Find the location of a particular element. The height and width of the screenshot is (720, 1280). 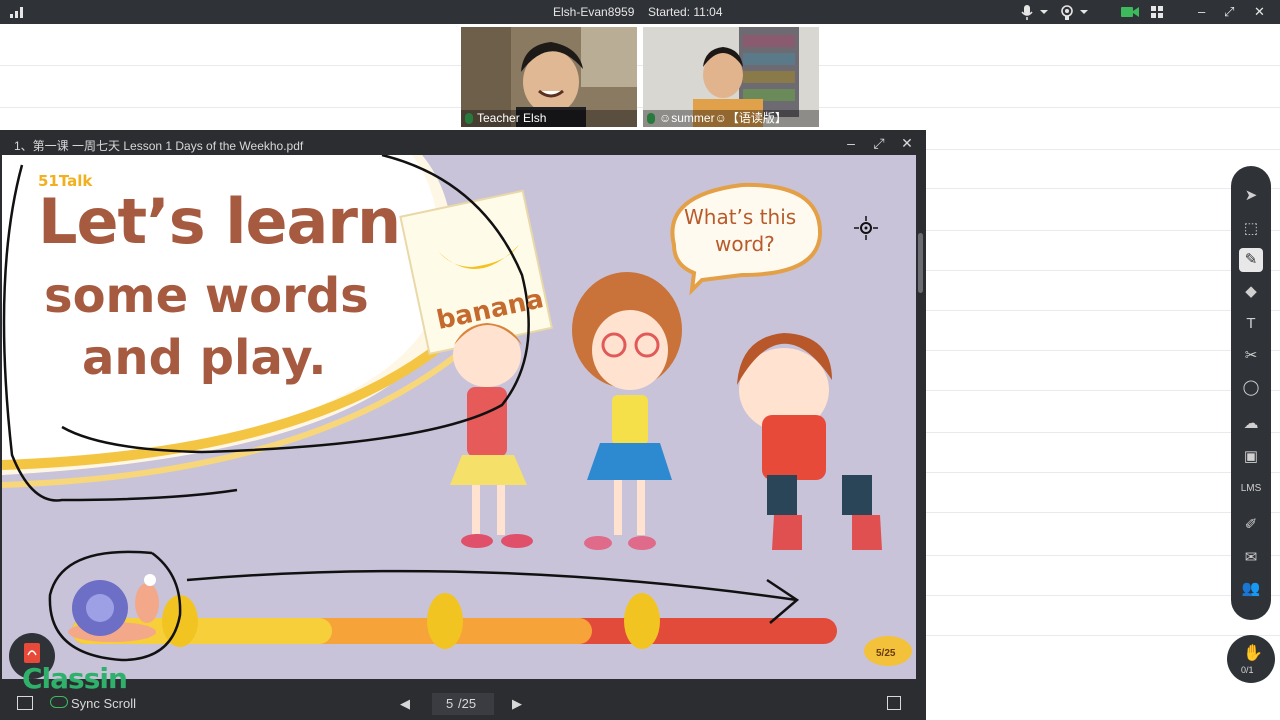

close-icon: ✕ is located at coordinates (1259, 12).